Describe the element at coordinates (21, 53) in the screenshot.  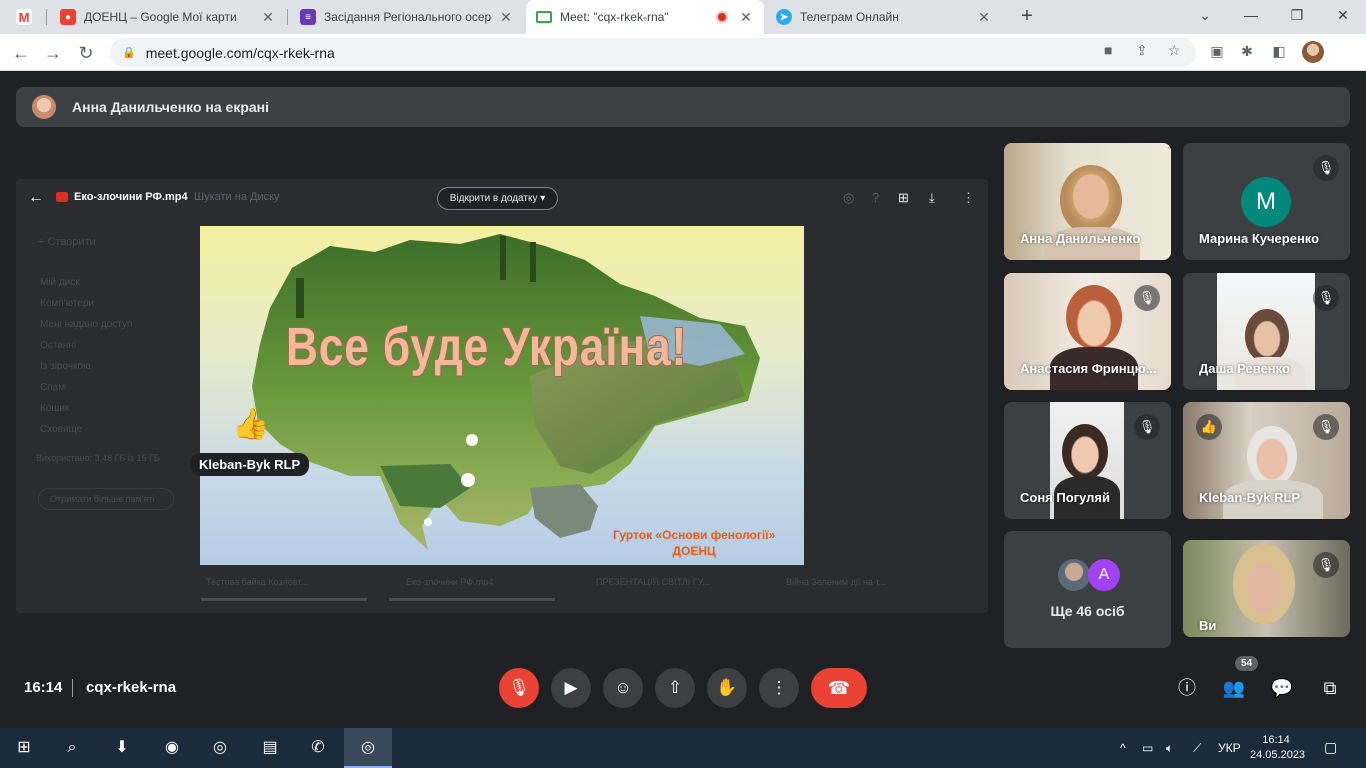
I see `back-icon: ←` at that location.